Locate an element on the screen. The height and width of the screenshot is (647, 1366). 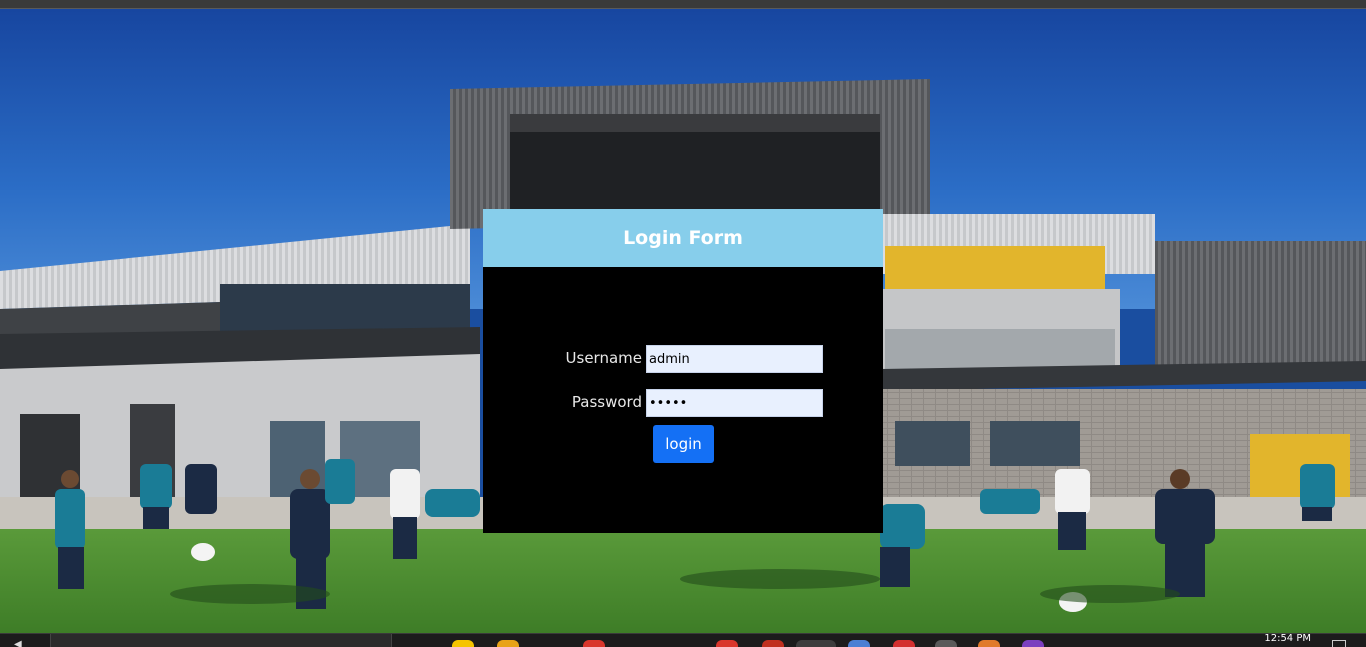
chrome-icon is located at coordinates (594, 643).